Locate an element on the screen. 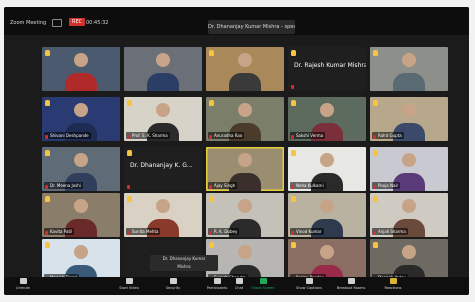 The image size is (475, 302). participant-tile: Shivani Deshpande is located at coordinates (81, 119).